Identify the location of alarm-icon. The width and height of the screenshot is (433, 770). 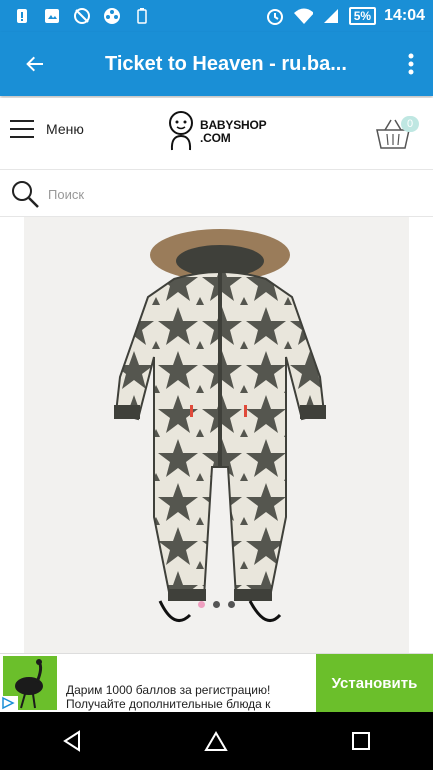
(275, 16).